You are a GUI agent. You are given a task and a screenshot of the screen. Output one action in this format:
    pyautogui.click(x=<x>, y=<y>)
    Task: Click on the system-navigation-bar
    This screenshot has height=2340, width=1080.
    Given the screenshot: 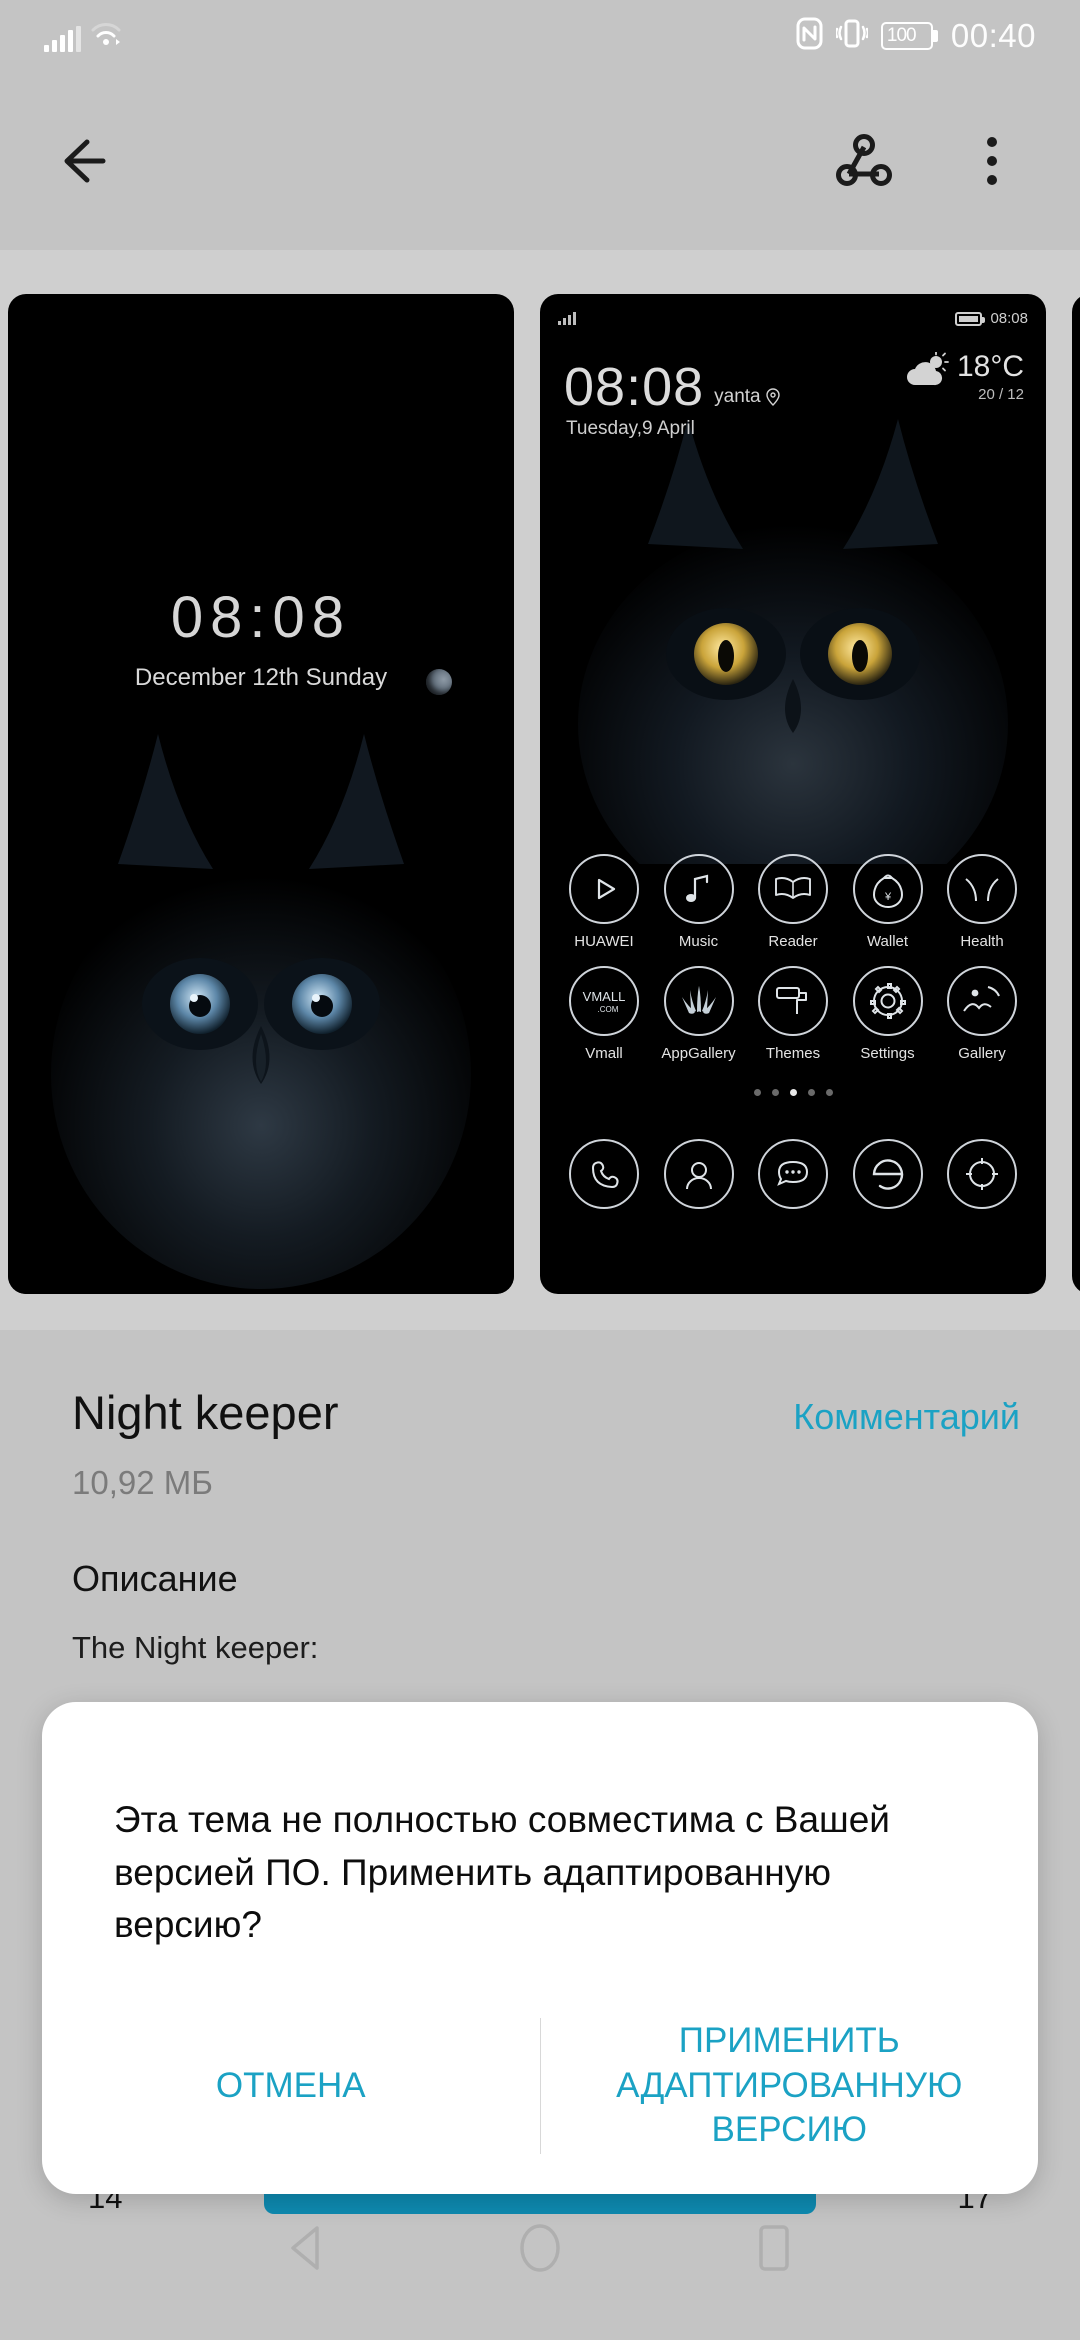 What is the action you would take?
    pyautogui.click(x=540, y=2250)
    